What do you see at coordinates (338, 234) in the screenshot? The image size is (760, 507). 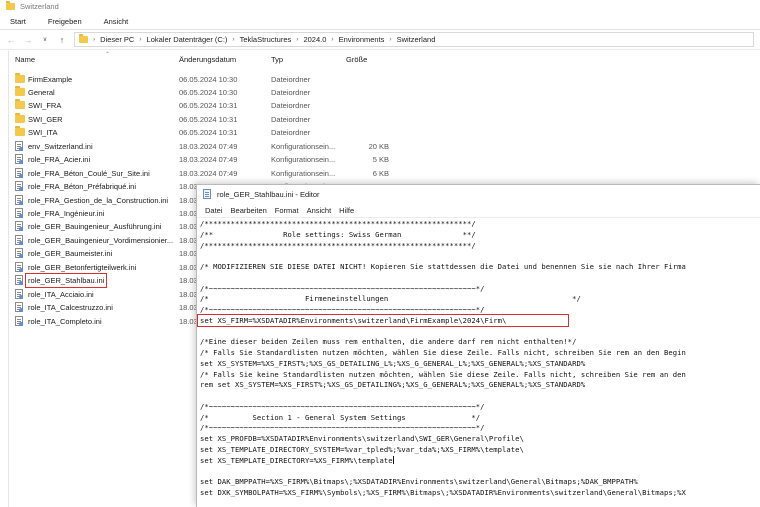 I see `text-line: /** Role settings: Swiss German **/` at bounding box center [338, 234].